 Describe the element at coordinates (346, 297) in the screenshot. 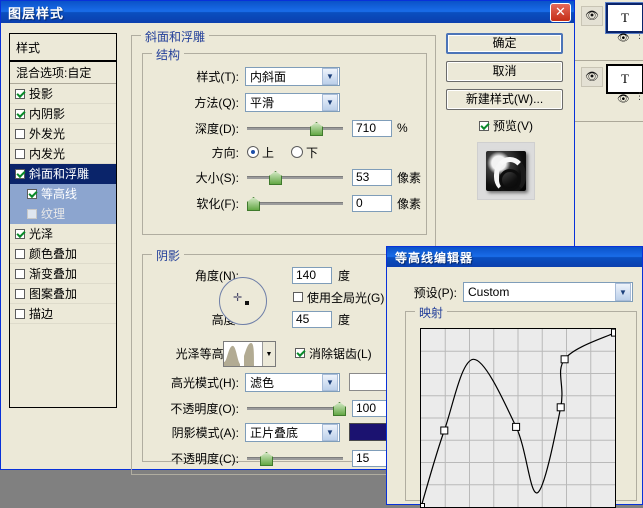

I see `global-light-label: 使用全局光(G)` at that location.